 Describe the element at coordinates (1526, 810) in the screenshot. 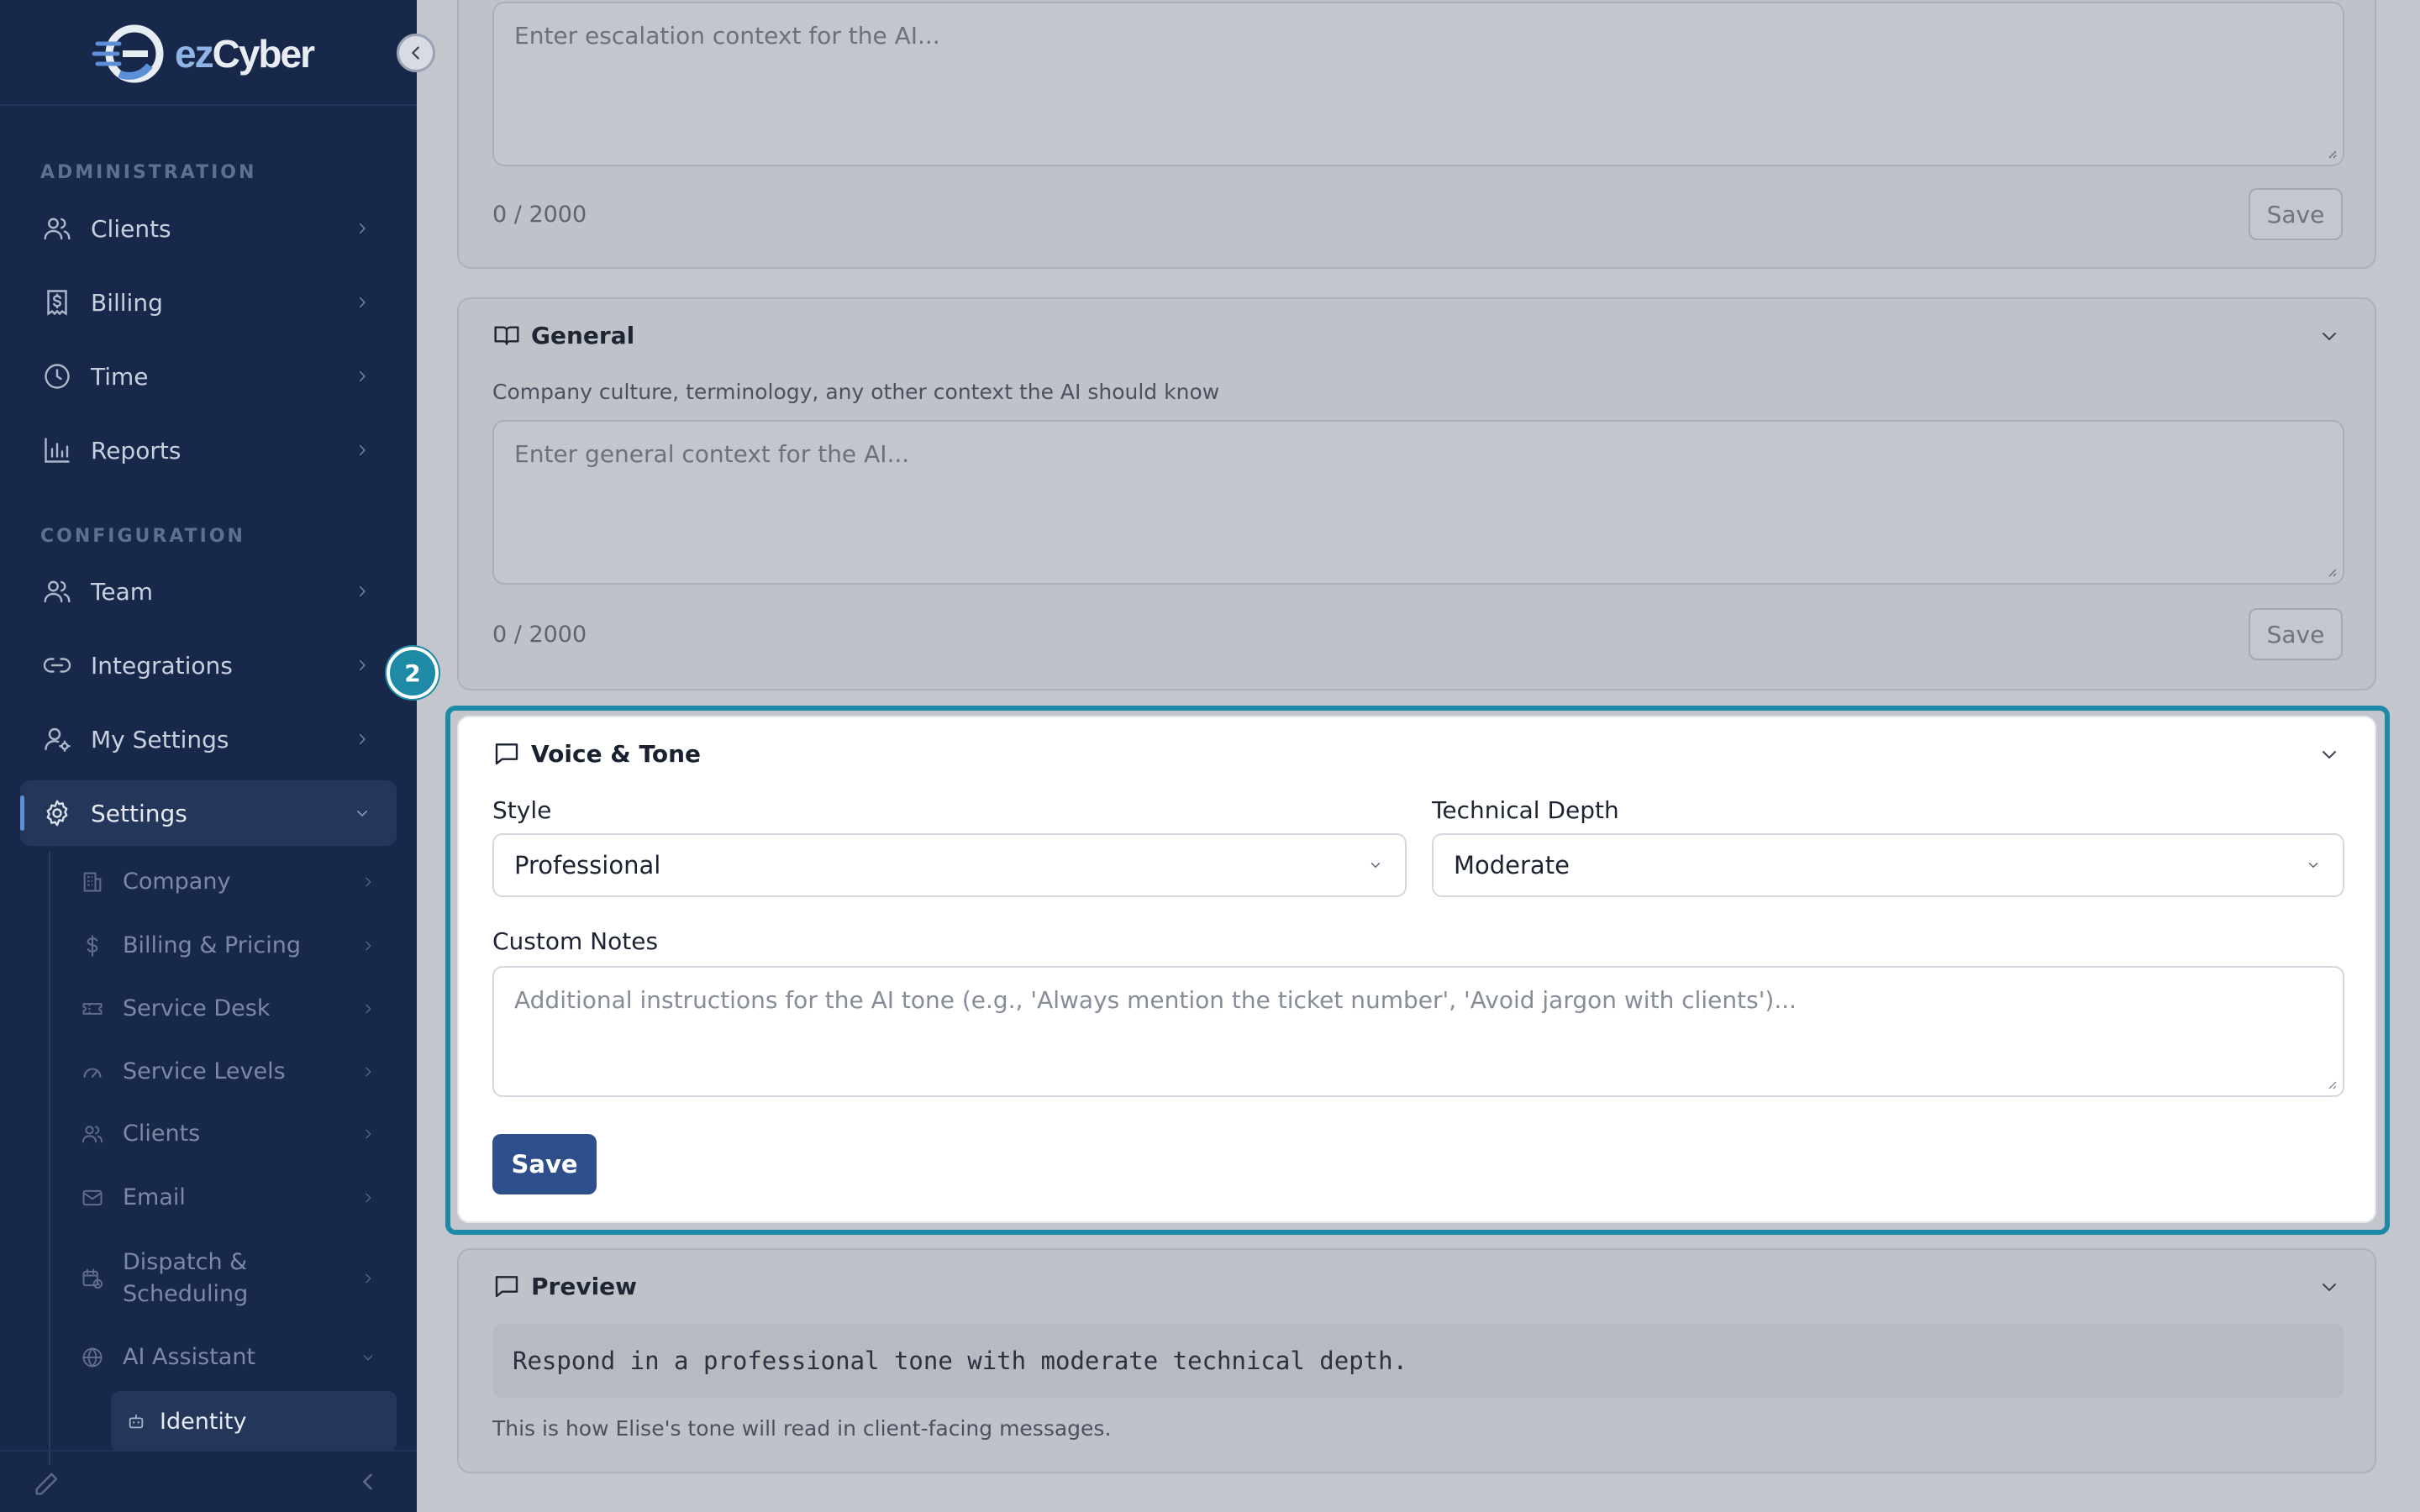

I see `technical-depth-label: Technical Depth` at that location.